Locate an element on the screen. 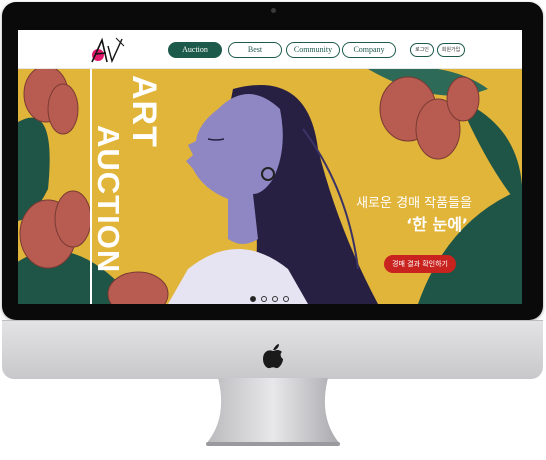 This screenshot has height=460, width=546. nav-community: Community is located at coordinates (313, 50).